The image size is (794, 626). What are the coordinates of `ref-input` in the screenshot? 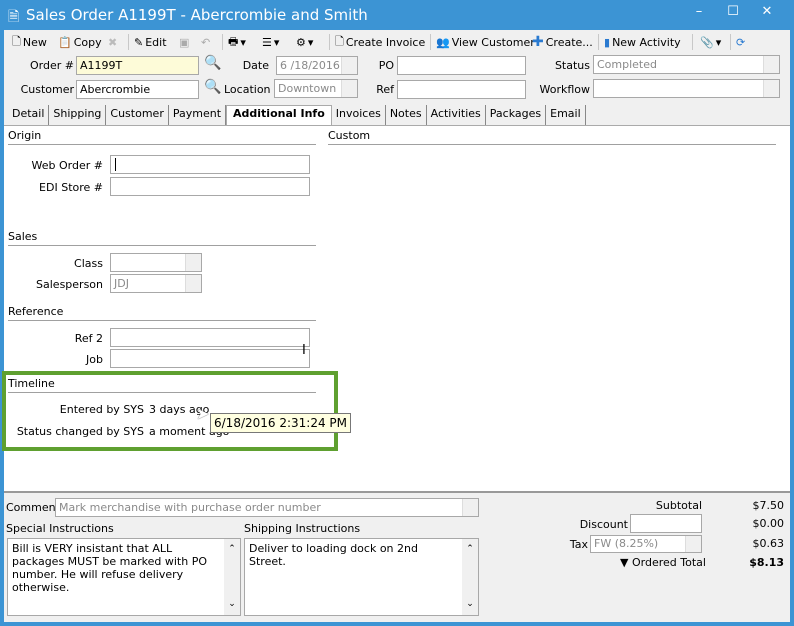 It's located at (461, 89).